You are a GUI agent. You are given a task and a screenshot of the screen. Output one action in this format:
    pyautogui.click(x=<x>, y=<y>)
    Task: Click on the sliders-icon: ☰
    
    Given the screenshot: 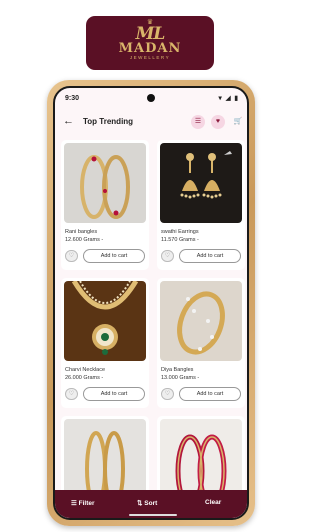 What is the action you would take?
    pyautogui.click(x=74, y=503)
    